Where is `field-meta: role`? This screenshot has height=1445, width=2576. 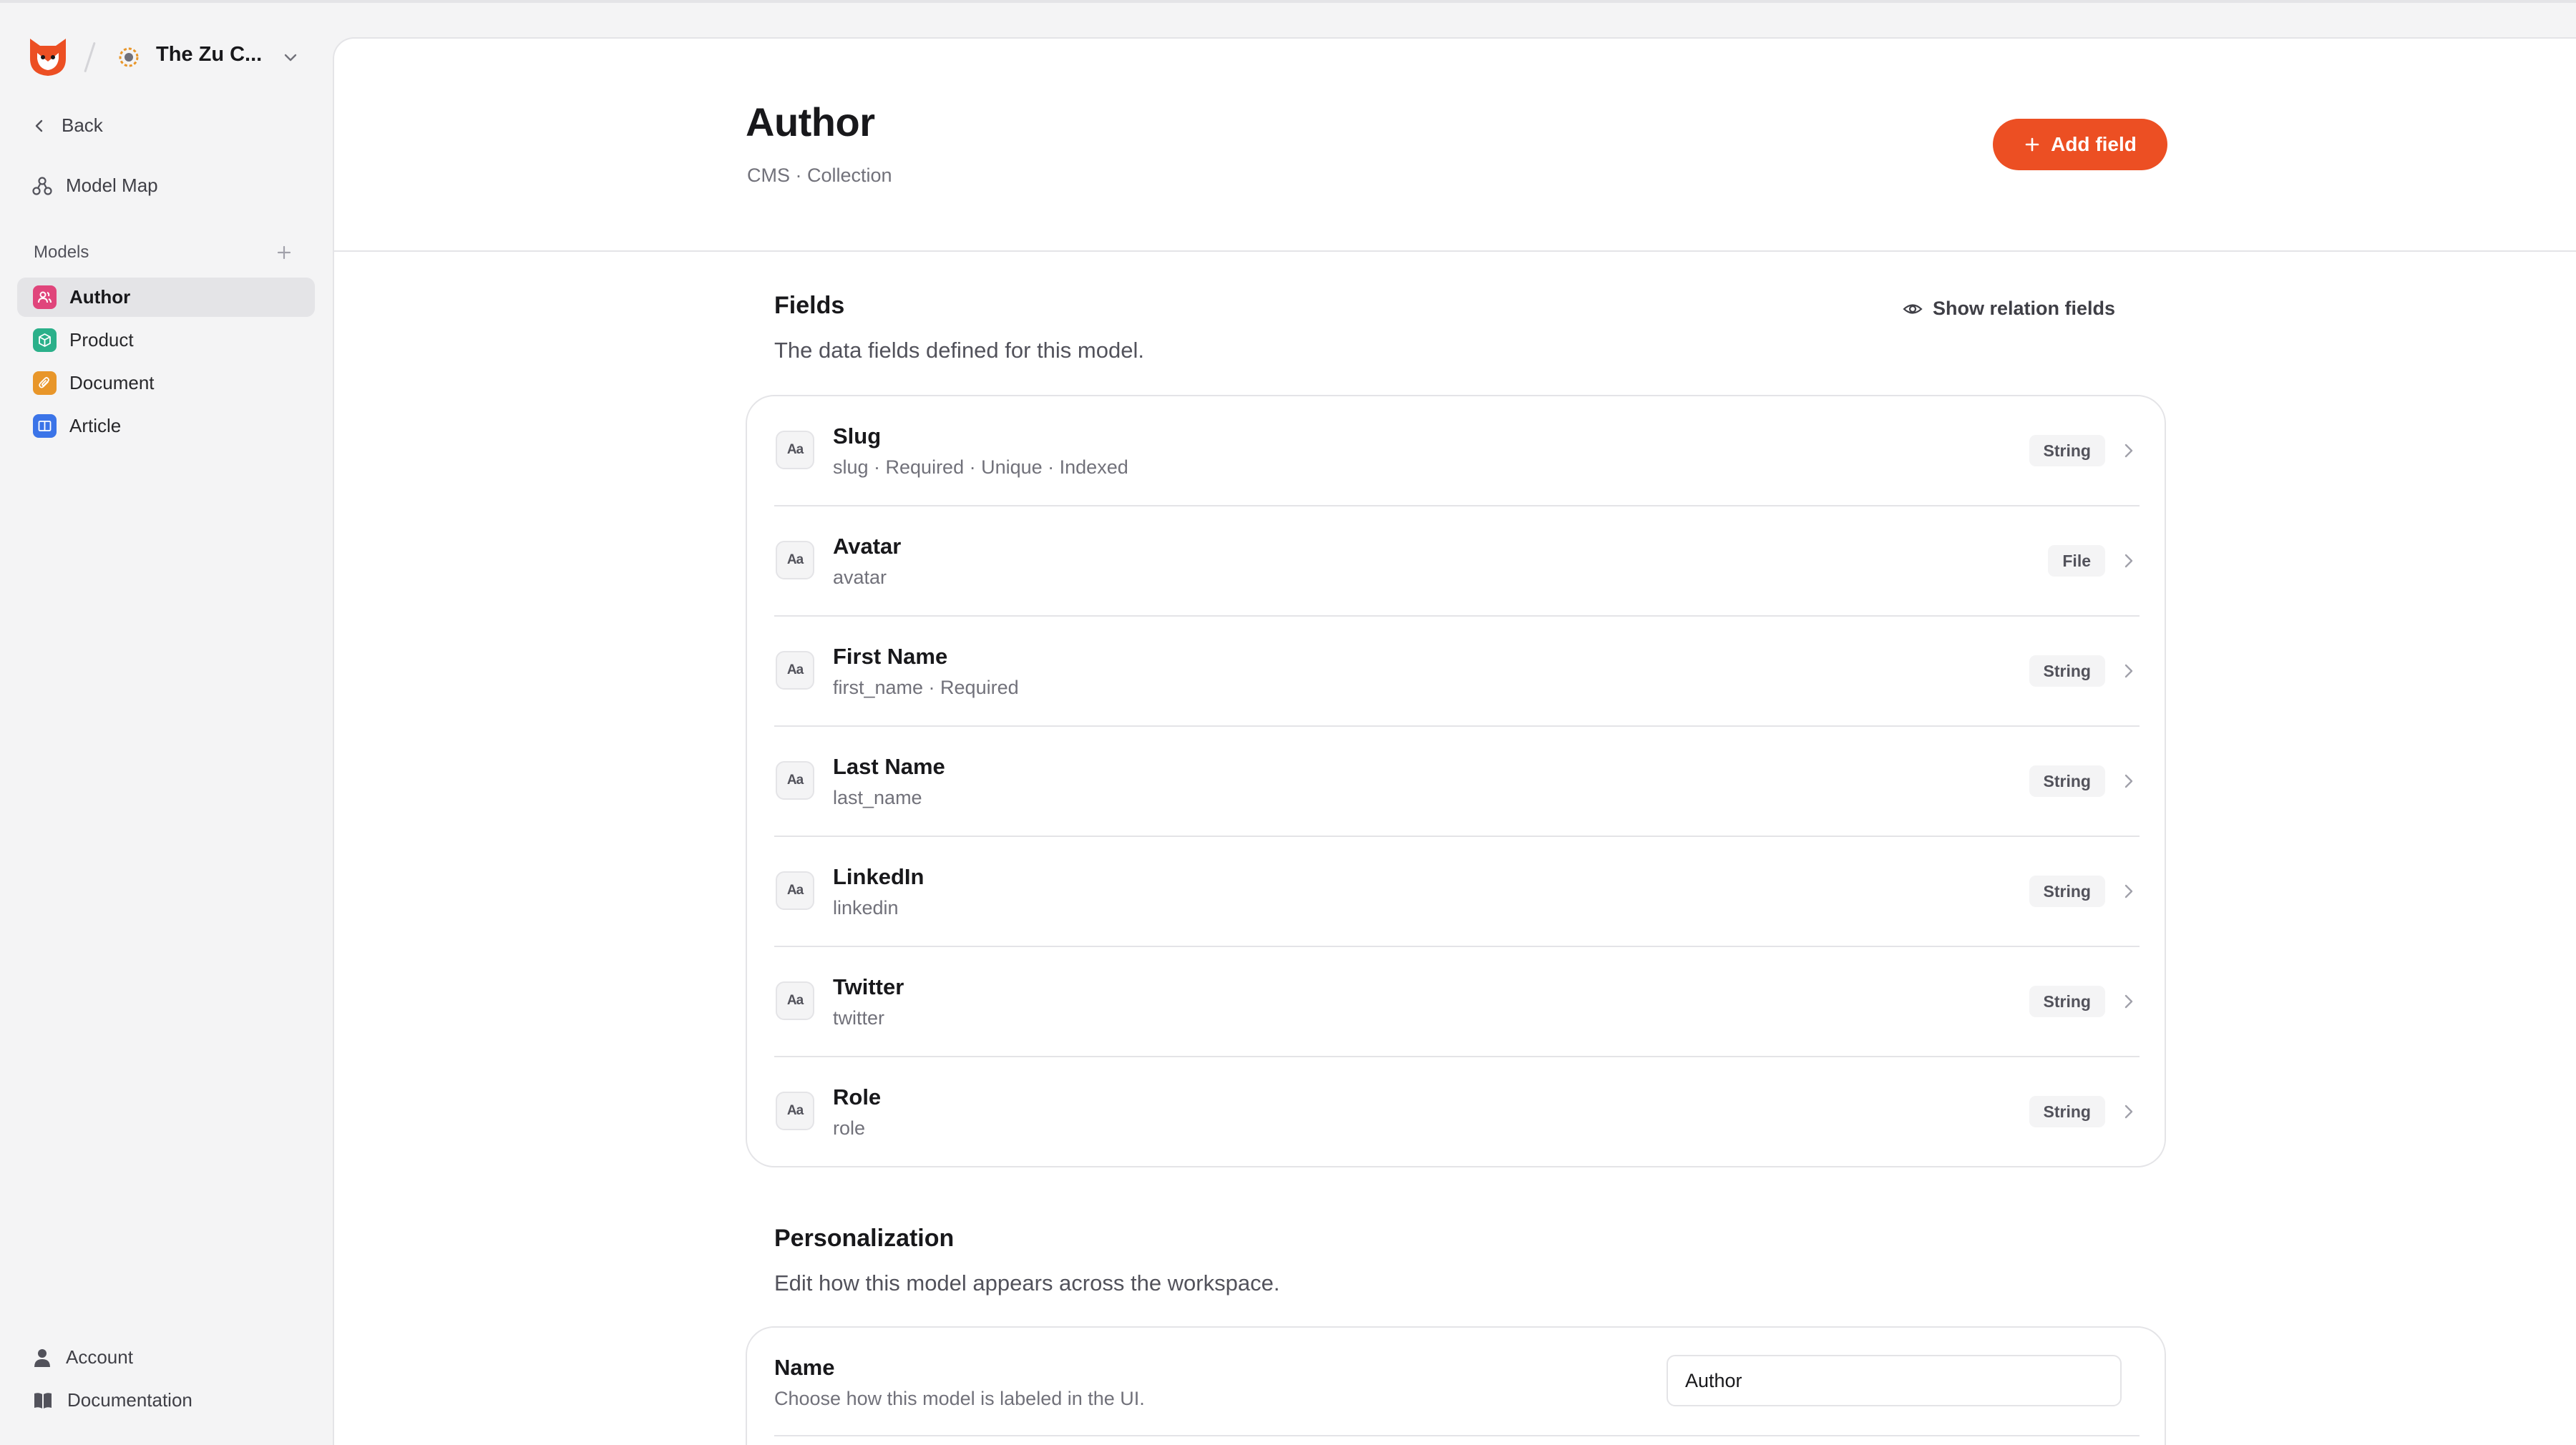
field-meta: role is located at coordinates (849, 1128).